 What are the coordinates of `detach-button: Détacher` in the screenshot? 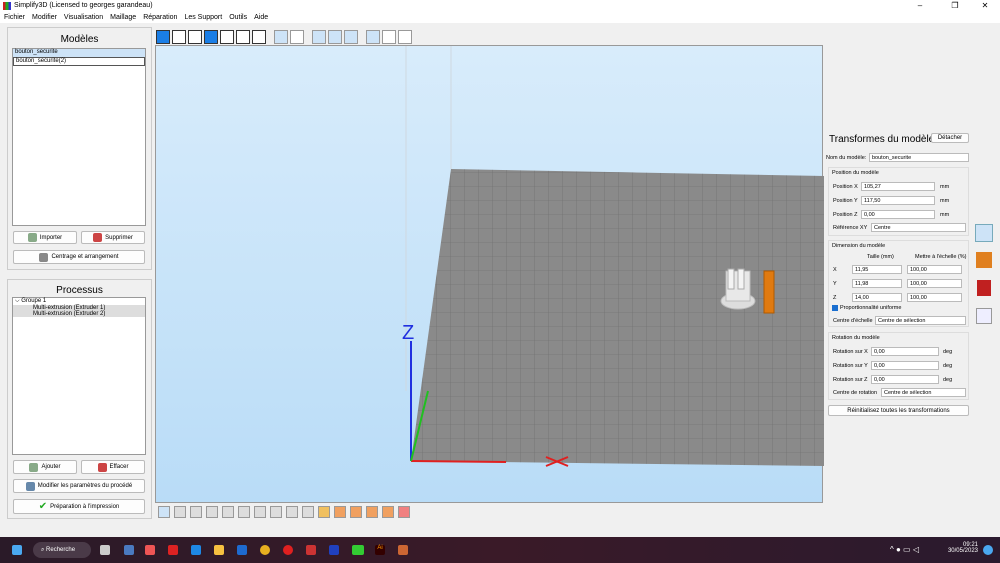 It's located at (950, 138).